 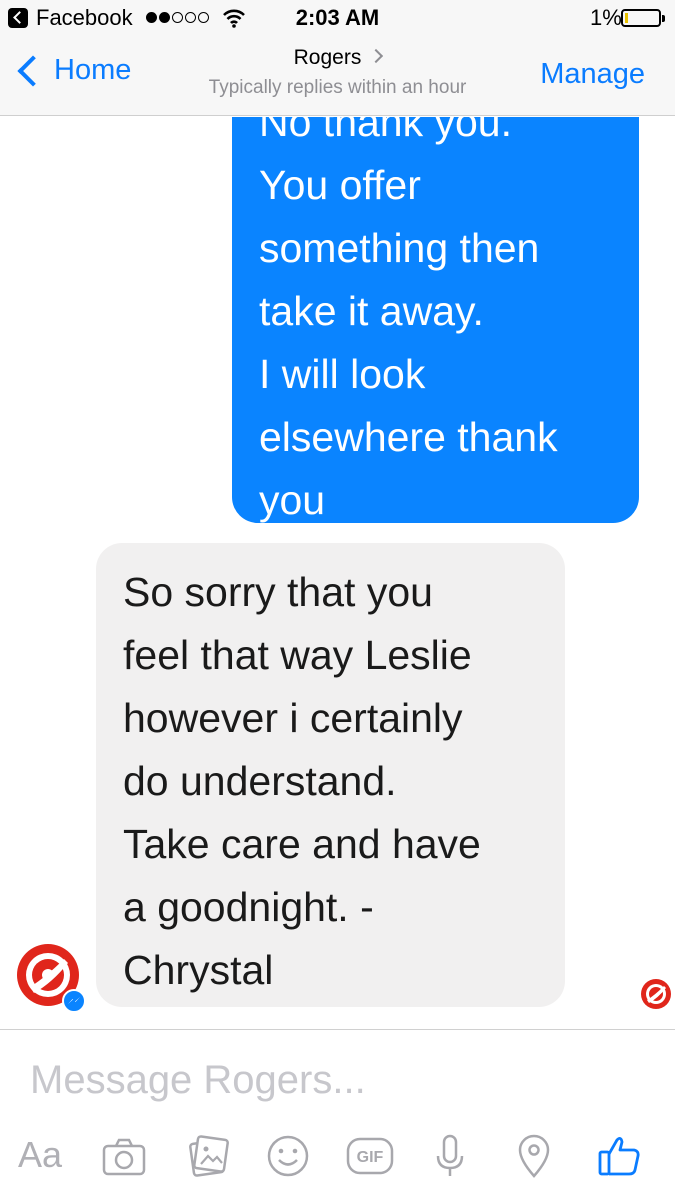 What do you see at coordinates (198, 970) in the screenshot?
I see `message-line: Chrystal` at bounding box center [198, 970].